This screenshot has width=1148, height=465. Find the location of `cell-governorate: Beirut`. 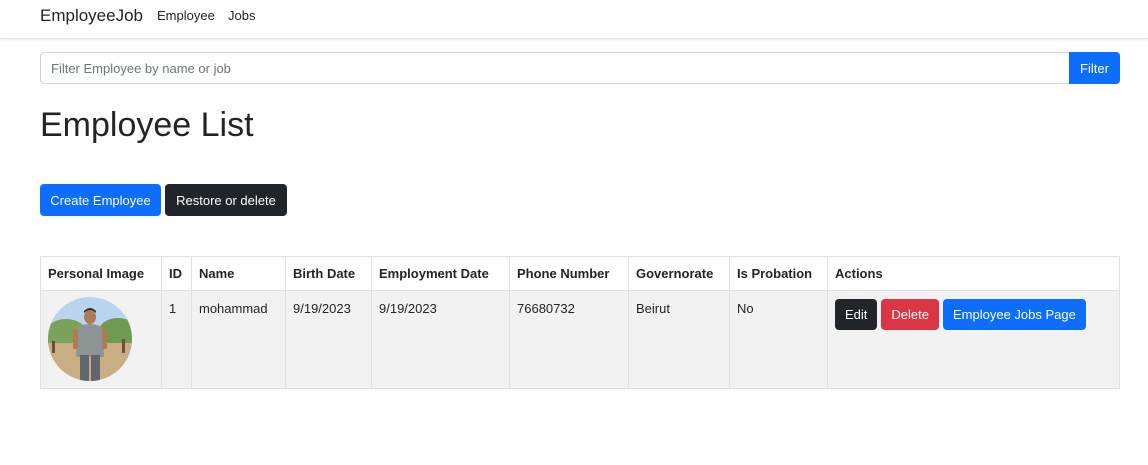

cell-governorate: Beirut is located at coordinates (679, 339).